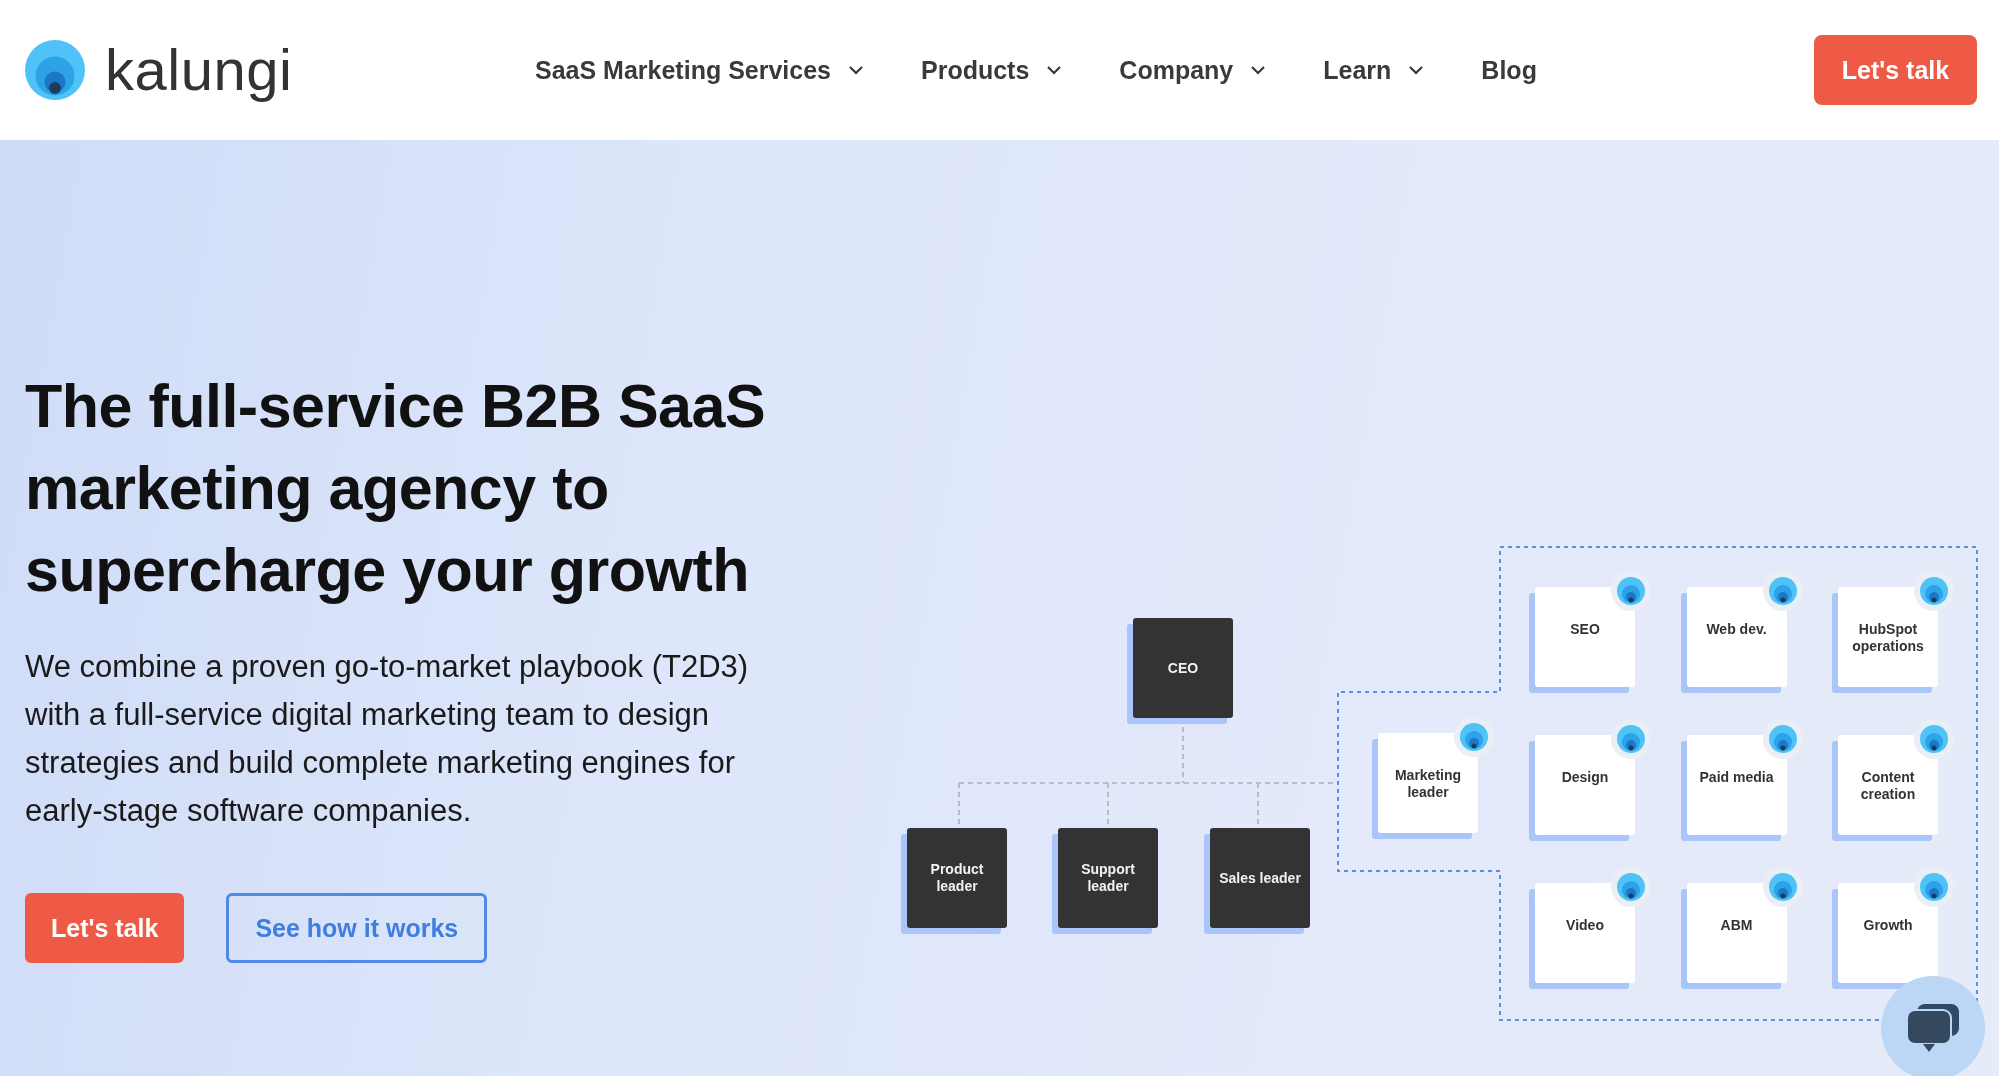 This screenshot has width=1999, height=1076. Describe the element at coordinates (1736, 777) in the screenshot. I see `card-label: Paid media` at that location.